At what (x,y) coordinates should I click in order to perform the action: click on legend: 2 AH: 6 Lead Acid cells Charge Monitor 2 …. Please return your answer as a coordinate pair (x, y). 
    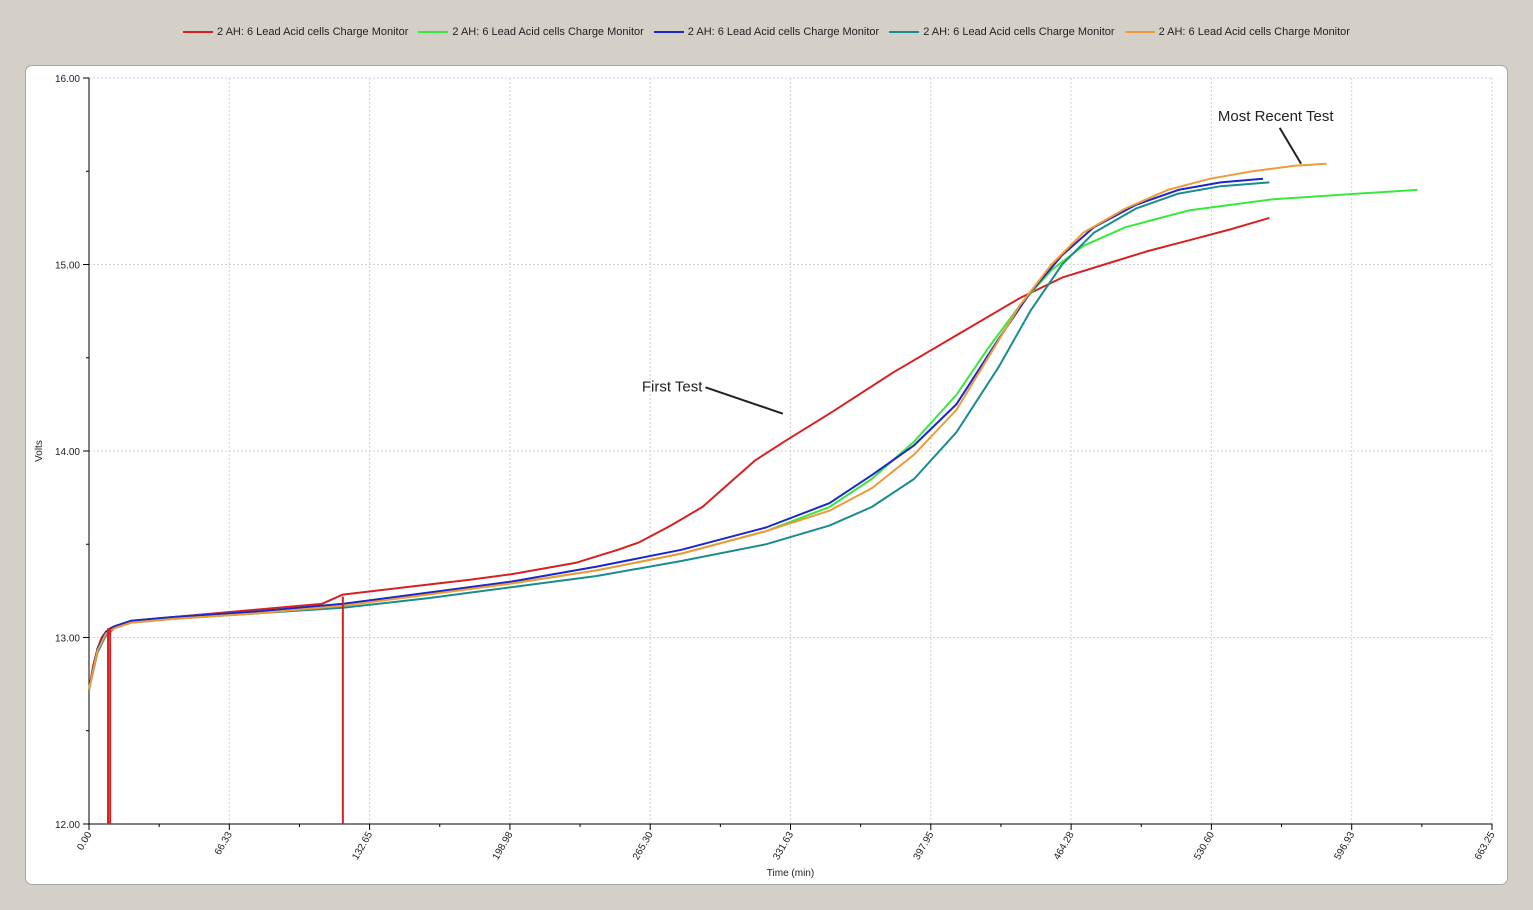
    Looking at the image, I should click on (766, 32).